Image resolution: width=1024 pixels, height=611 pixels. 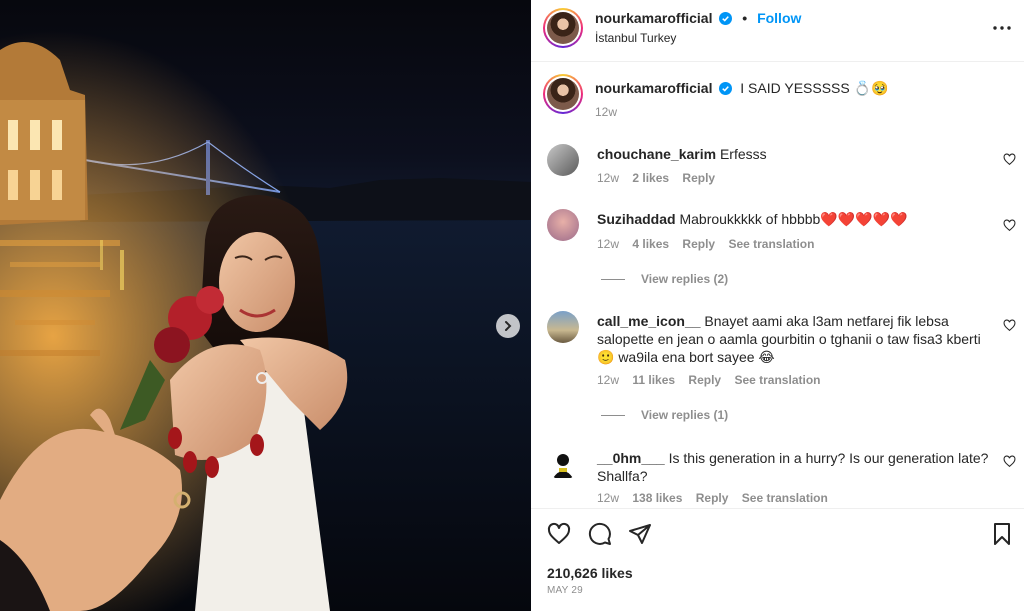 What do you see at coordinates (650, 178) in the screenshot?
I see `comment-likes: 2 likes` at bounding box center [650, 178].